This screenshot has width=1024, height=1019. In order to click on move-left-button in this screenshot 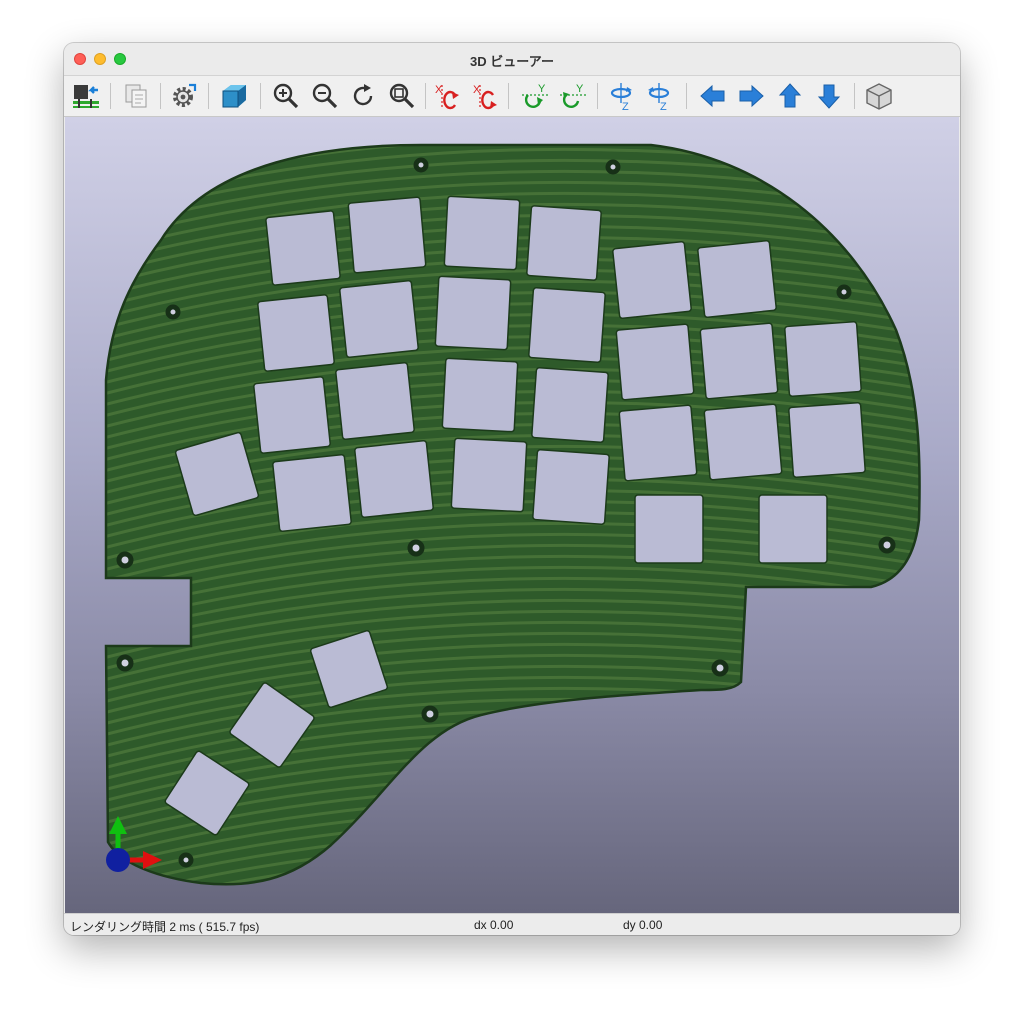, I will do `click(713, 96)`.